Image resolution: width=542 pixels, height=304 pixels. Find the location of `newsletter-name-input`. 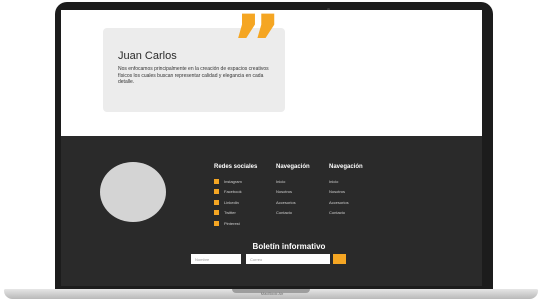

newsletter-name-input is located at coordinates (216, 259).